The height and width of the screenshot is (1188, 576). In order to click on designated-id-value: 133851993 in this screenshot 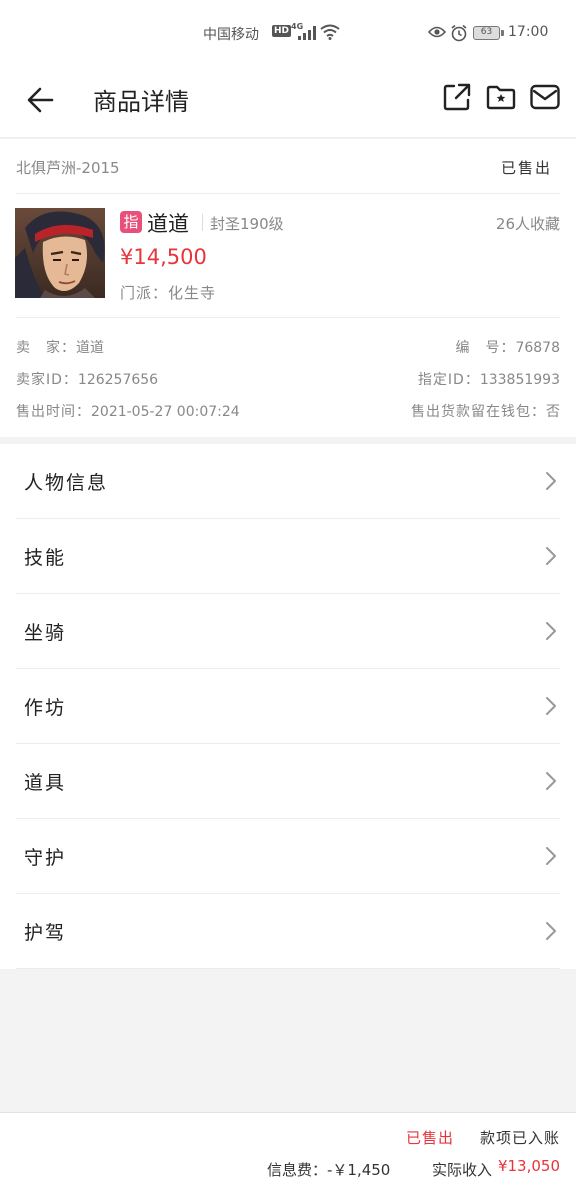, I will do `click(519, 380)`.